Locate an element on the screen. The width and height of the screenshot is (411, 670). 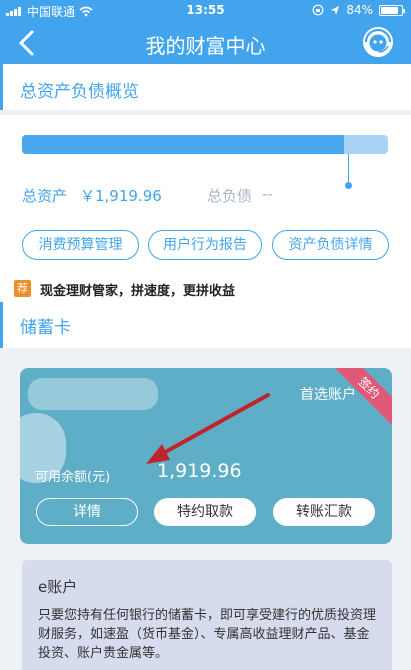
location-icon is located at coordinates (335, 10).